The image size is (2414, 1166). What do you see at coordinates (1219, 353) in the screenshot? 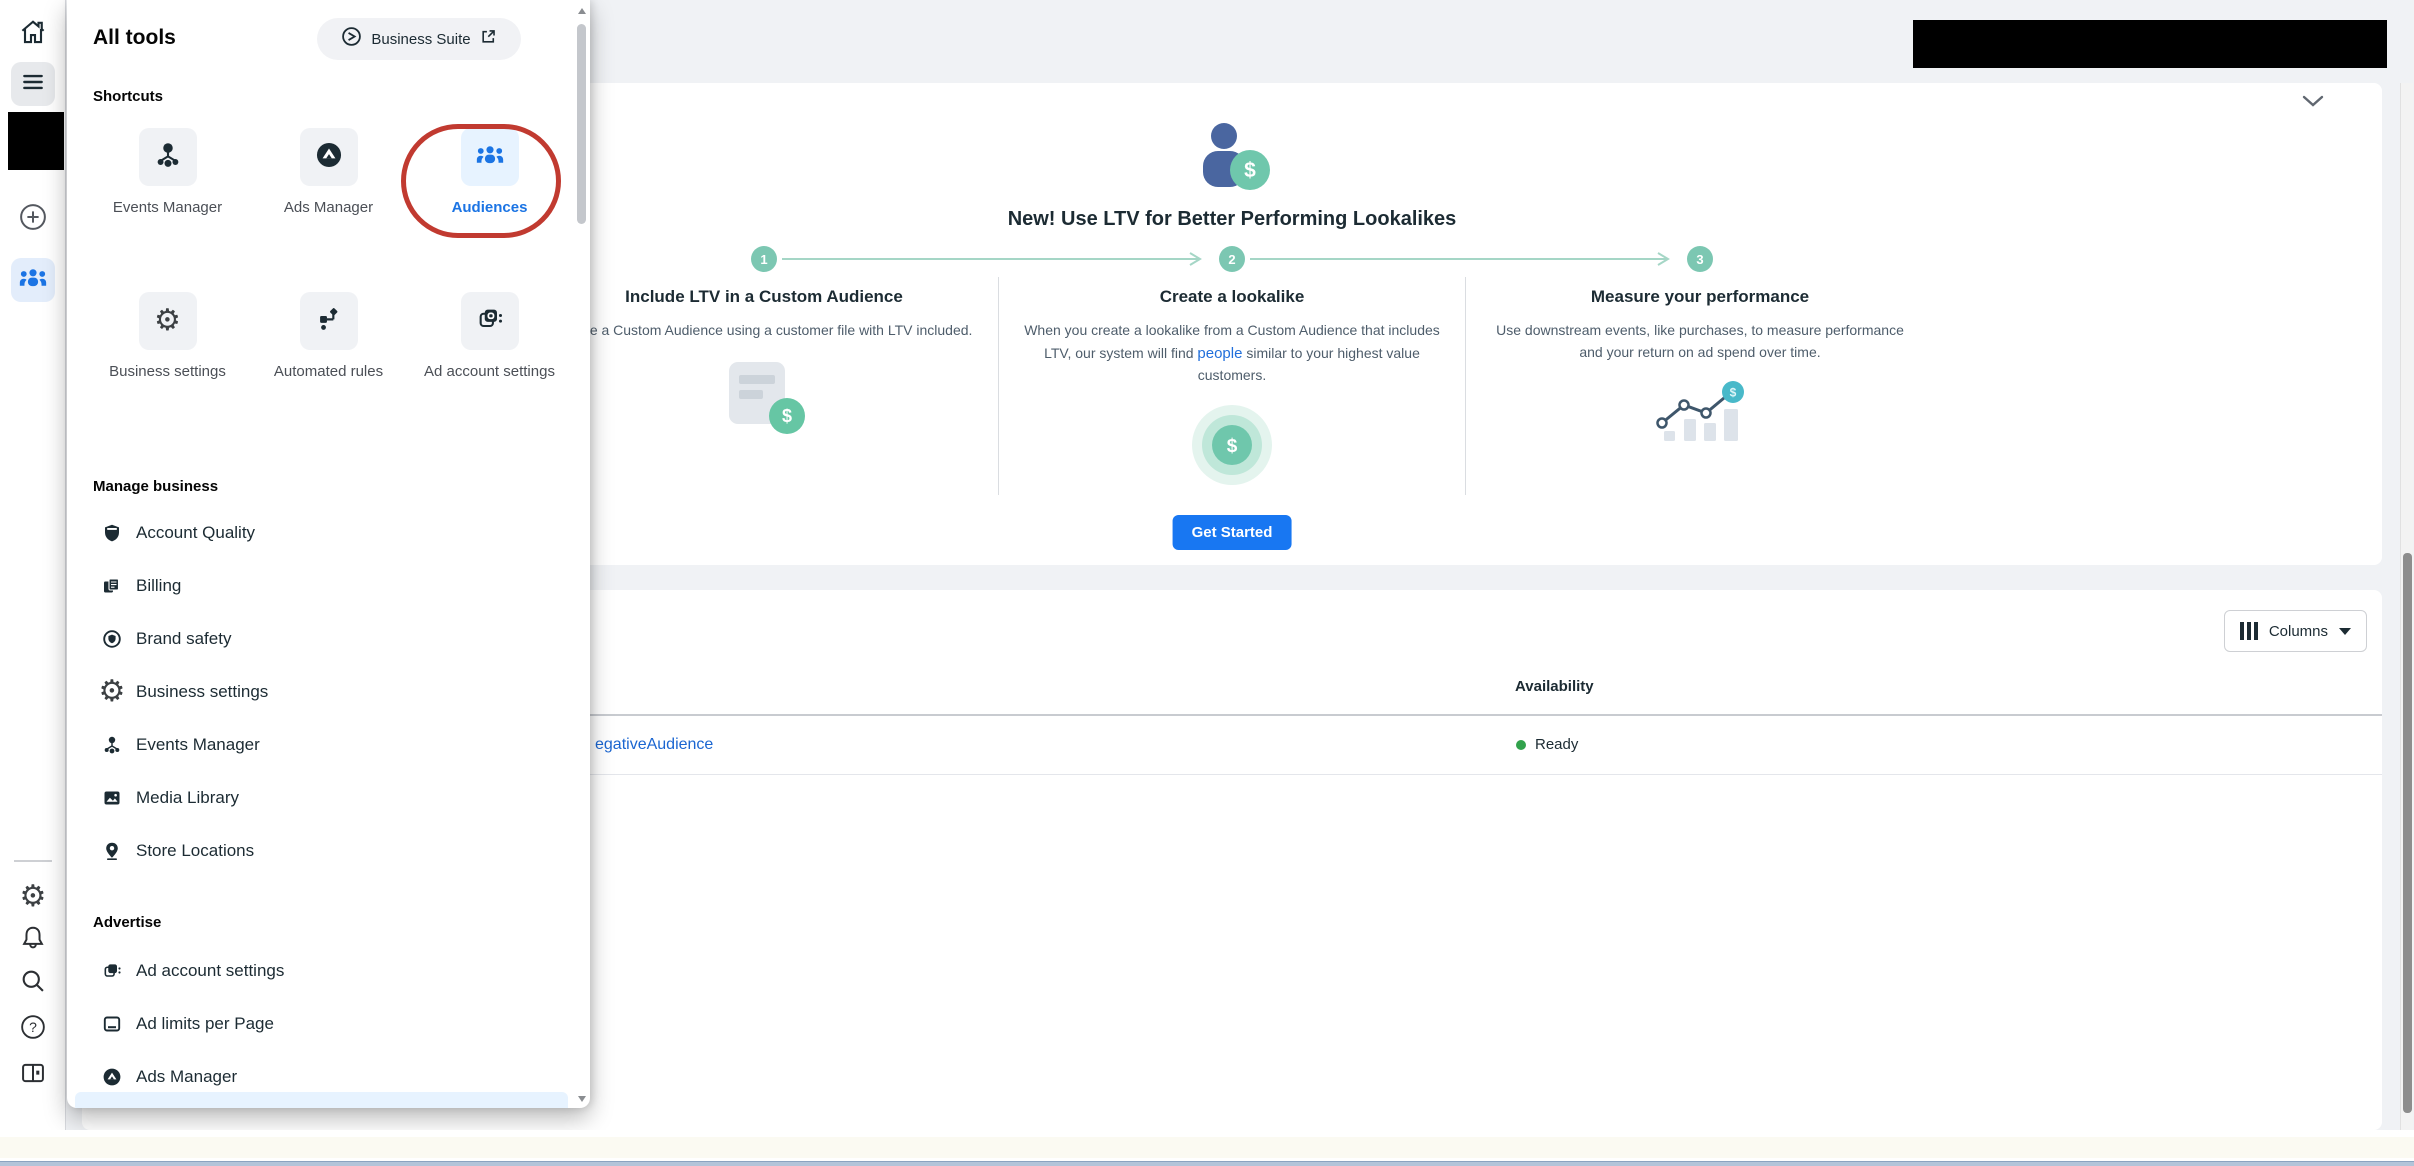
I see `people-link: people` at bounding box center [1219, 353].